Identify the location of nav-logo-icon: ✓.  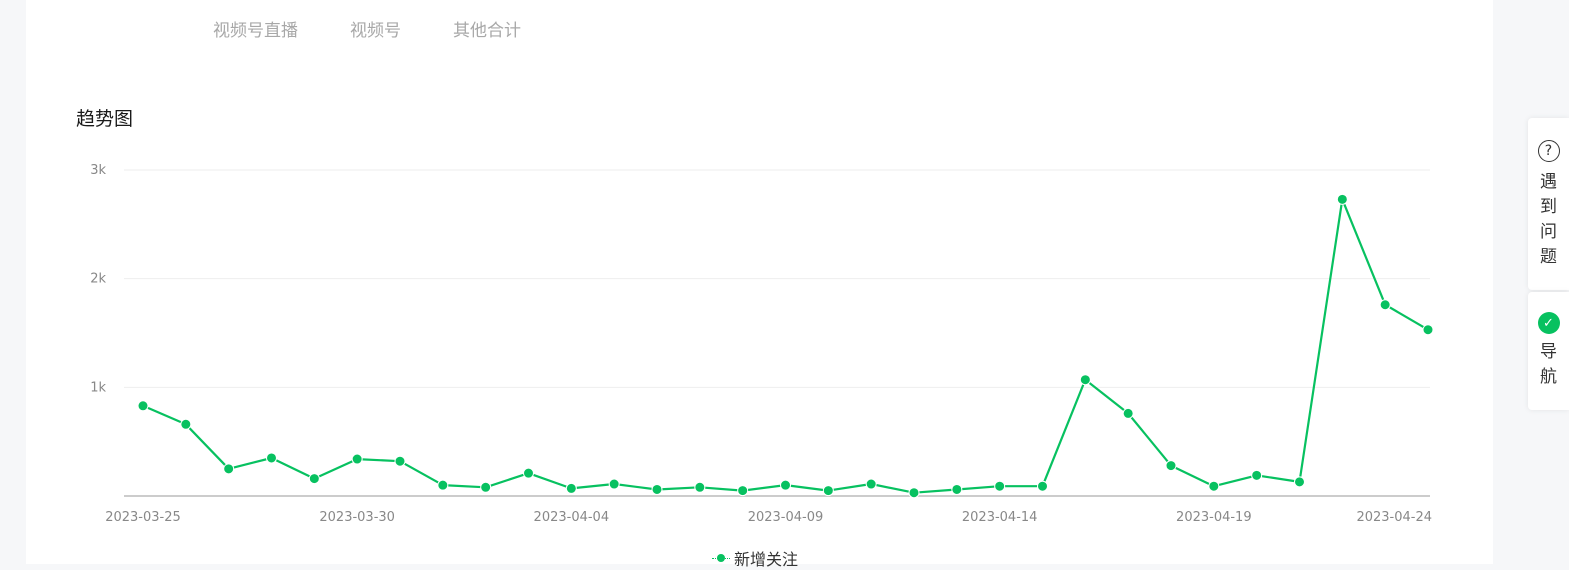
(1548, 323).